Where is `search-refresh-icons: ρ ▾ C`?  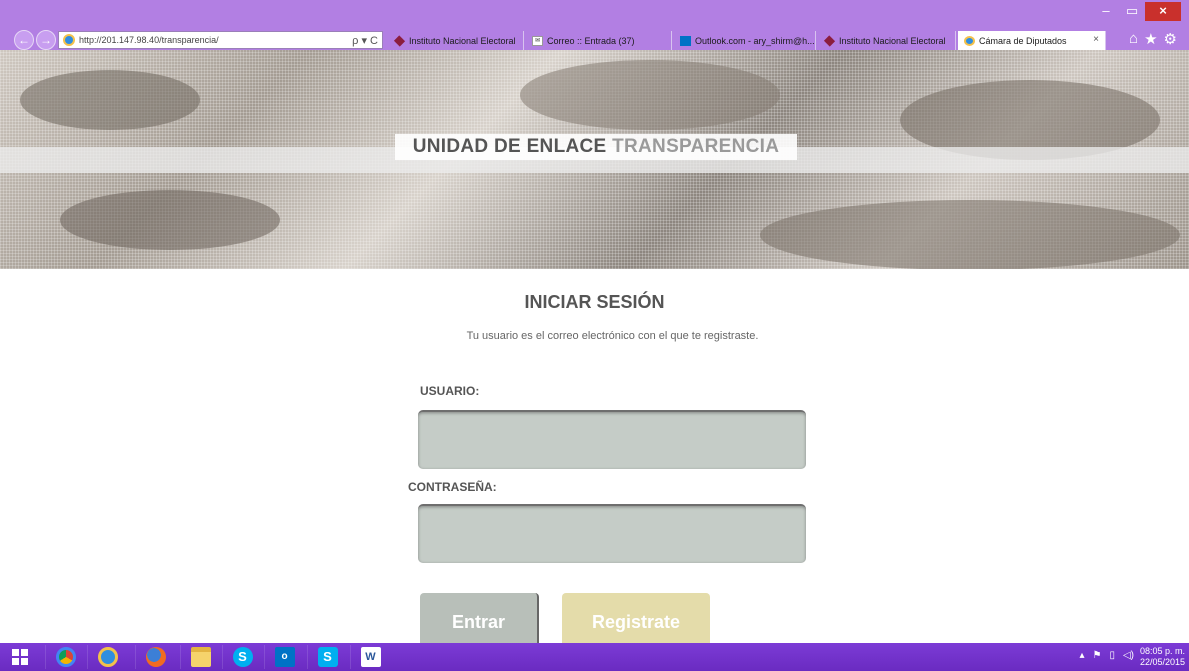
search-refresh-icons: ρ ▾ C is located at coordinates (367, 40).